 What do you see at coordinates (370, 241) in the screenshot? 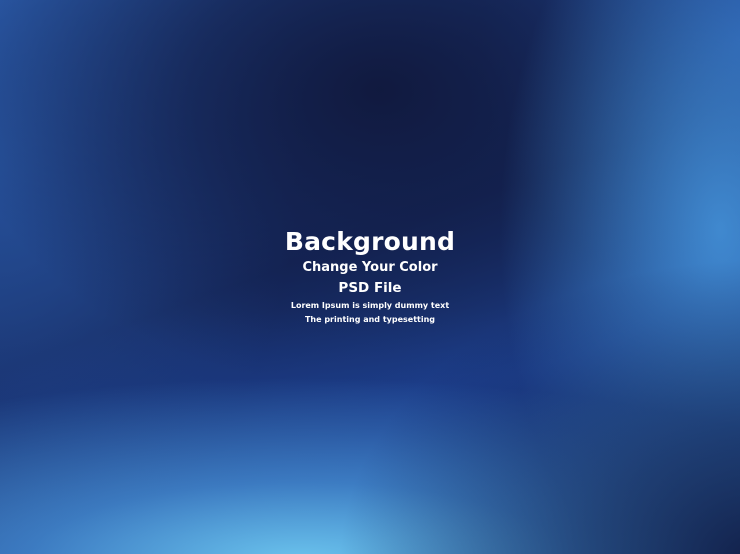
I see `title: Background` at bounding box center [370, 241].